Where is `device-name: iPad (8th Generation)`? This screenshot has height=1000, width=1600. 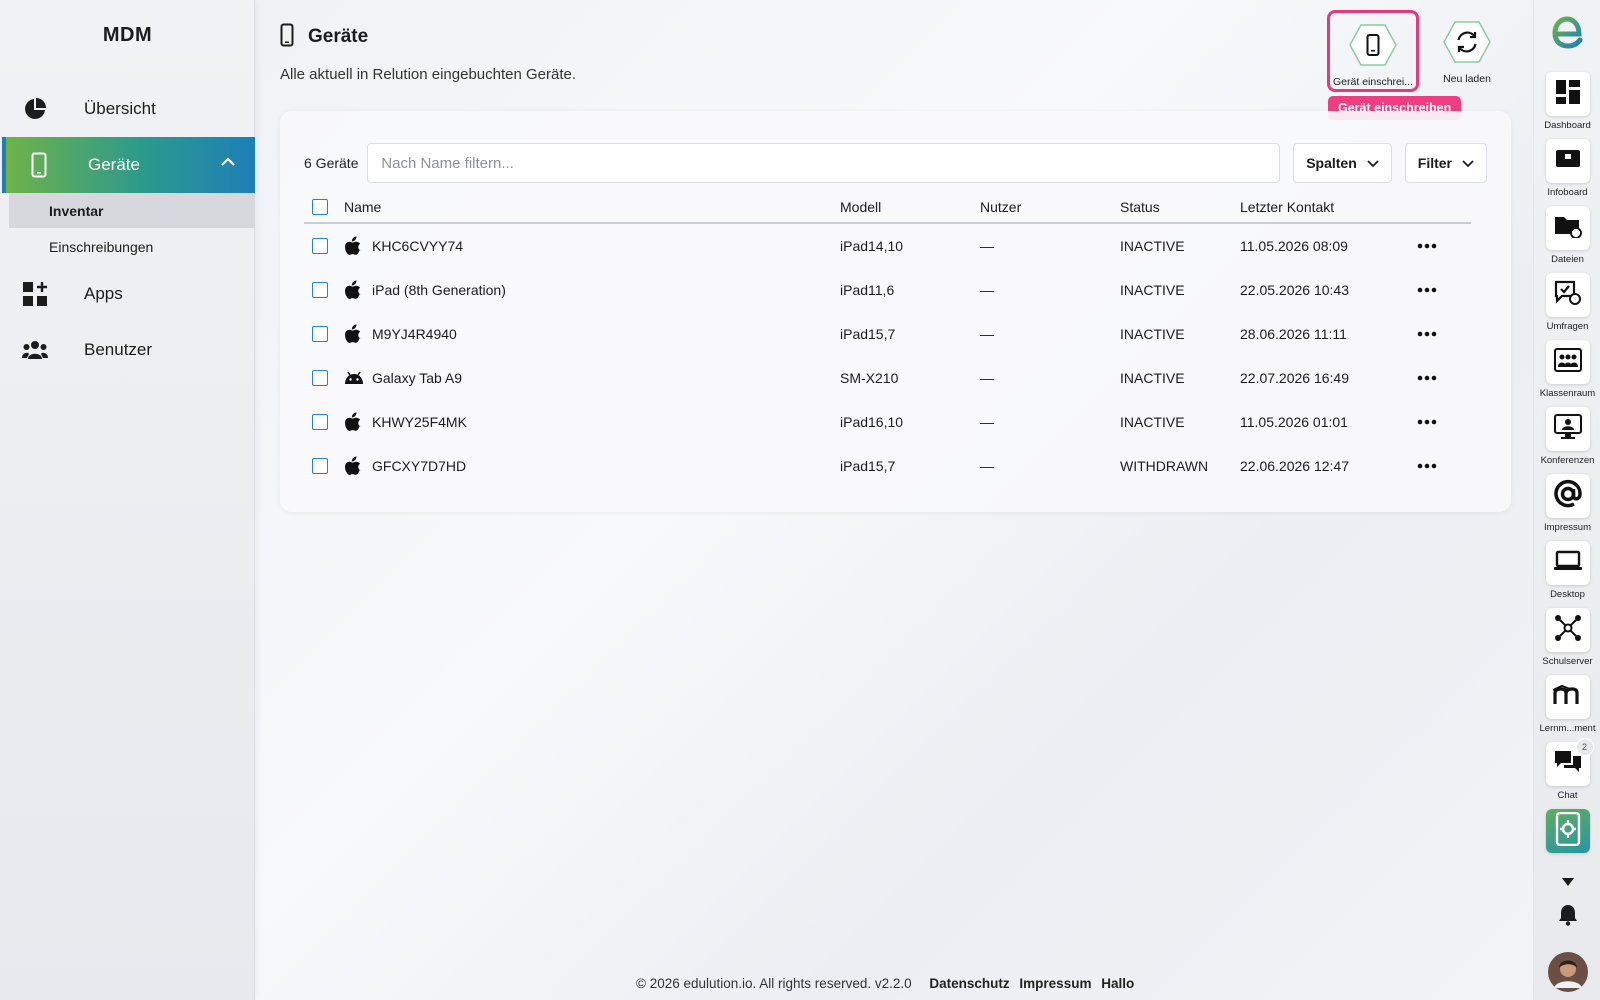 device-name: iPad (8th Generation) is located at coordinates (439, 290).